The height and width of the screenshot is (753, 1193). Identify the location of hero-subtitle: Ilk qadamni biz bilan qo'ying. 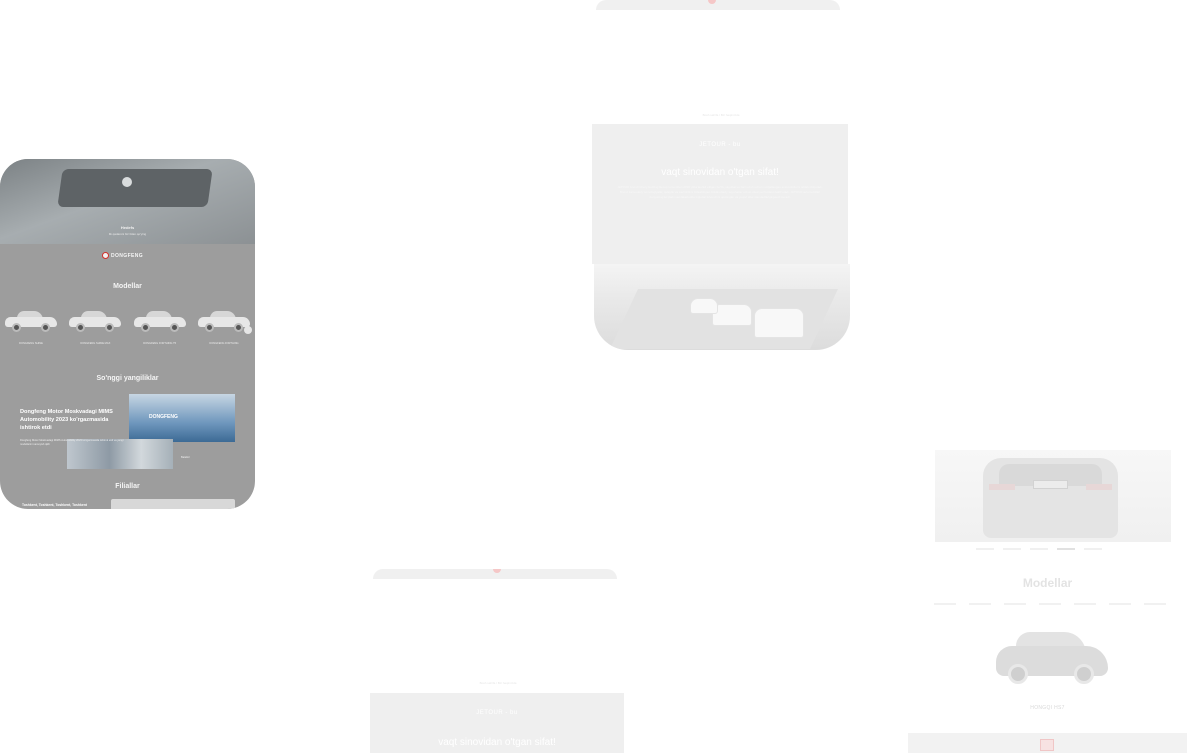
(127, 234).